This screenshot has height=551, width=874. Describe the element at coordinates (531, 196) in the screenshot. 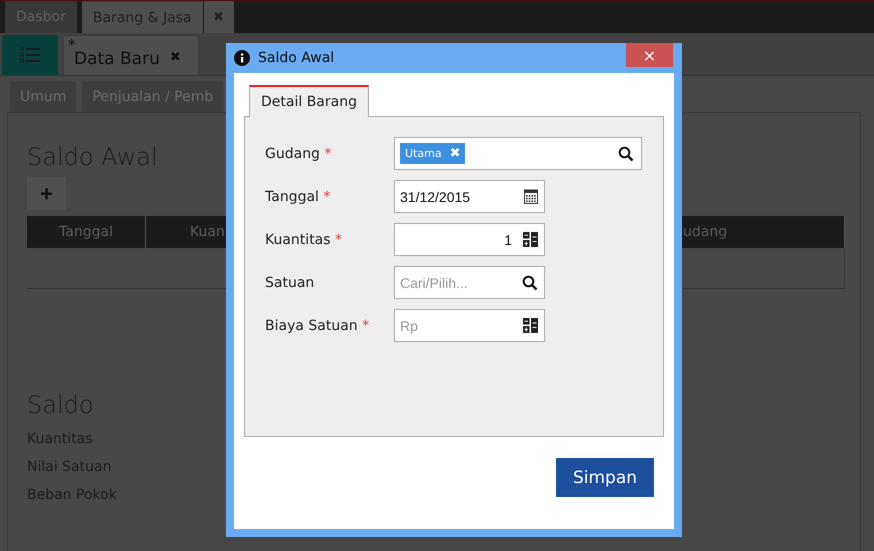

I see `calendar-icon` at that location.